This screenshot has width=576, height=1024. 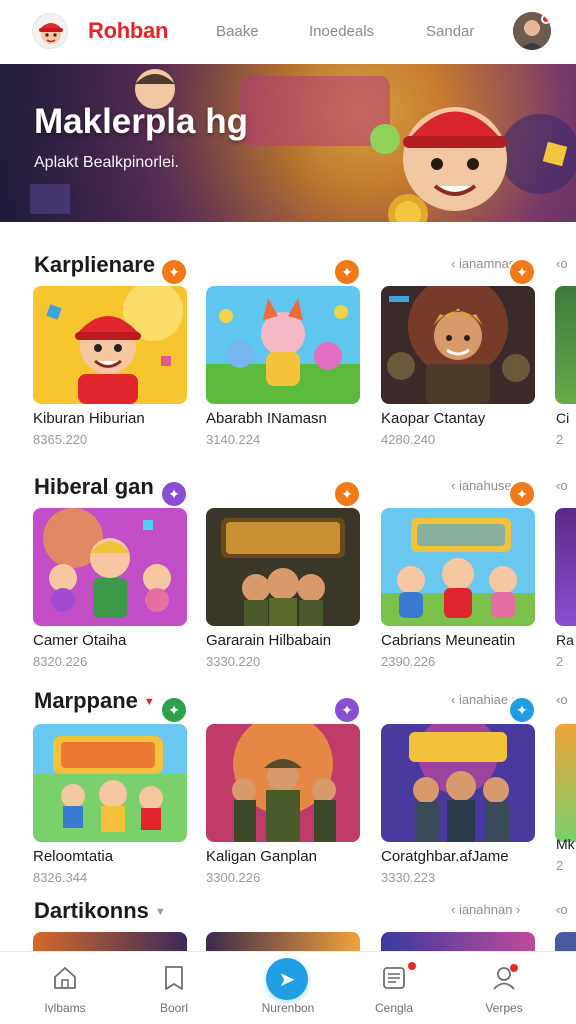 I want to click on game-price: 3300.226, so click(x=233, y=877).